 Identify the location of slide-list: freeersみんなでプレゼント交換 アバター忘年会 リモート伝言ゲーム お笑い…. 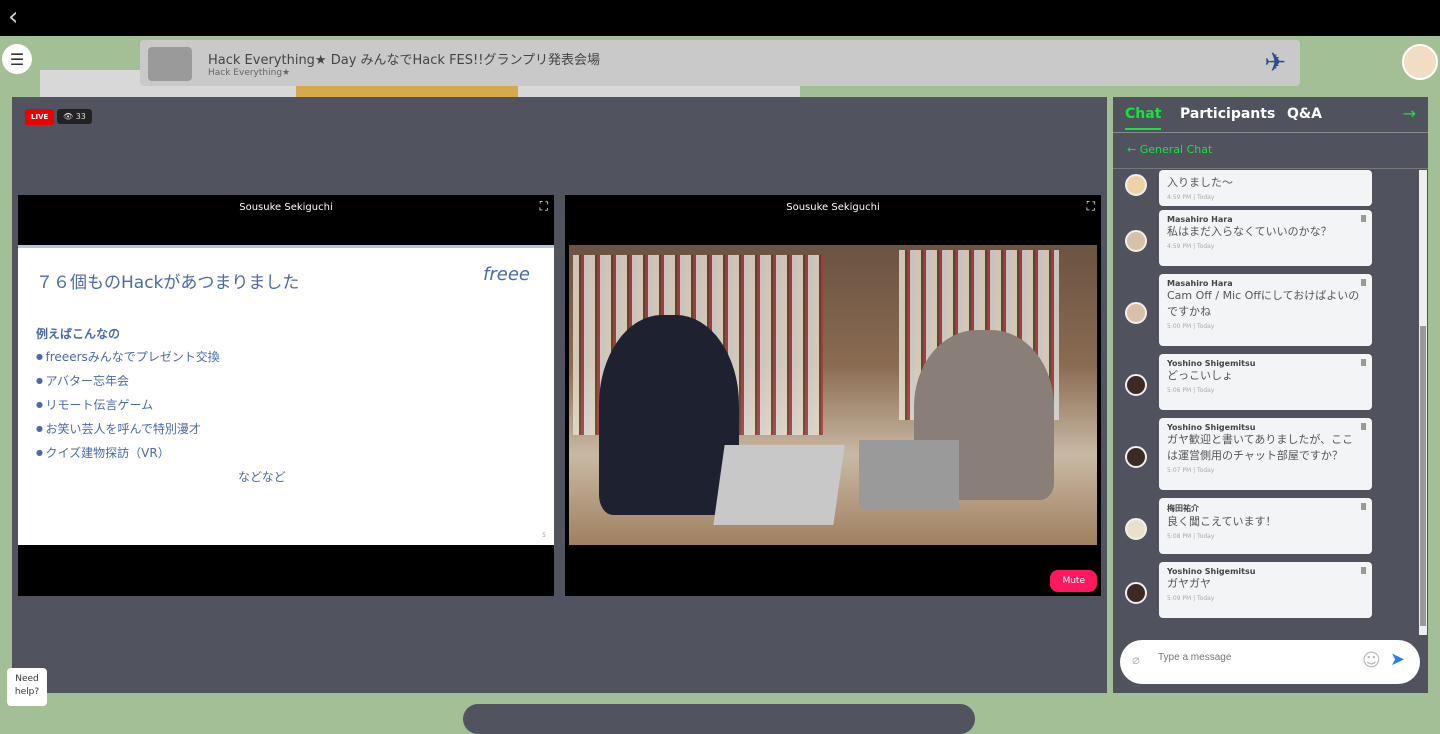
(128, 408).